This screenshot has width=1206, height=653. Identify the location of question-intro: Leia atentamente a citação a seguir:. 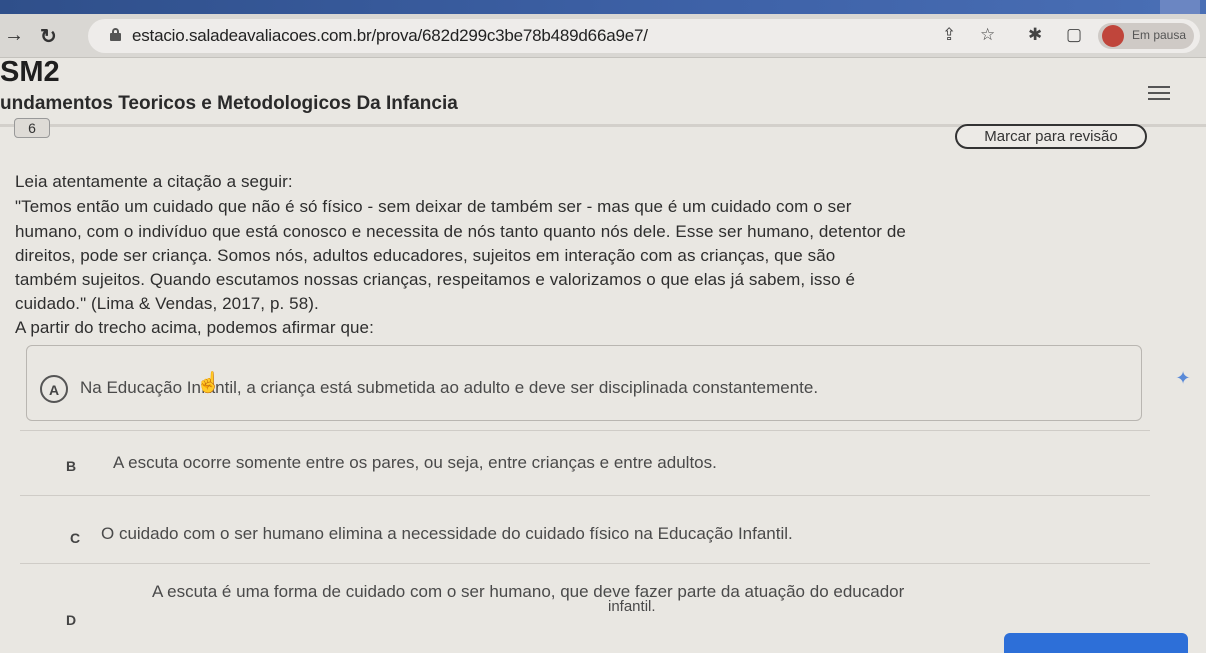
(154, 181).